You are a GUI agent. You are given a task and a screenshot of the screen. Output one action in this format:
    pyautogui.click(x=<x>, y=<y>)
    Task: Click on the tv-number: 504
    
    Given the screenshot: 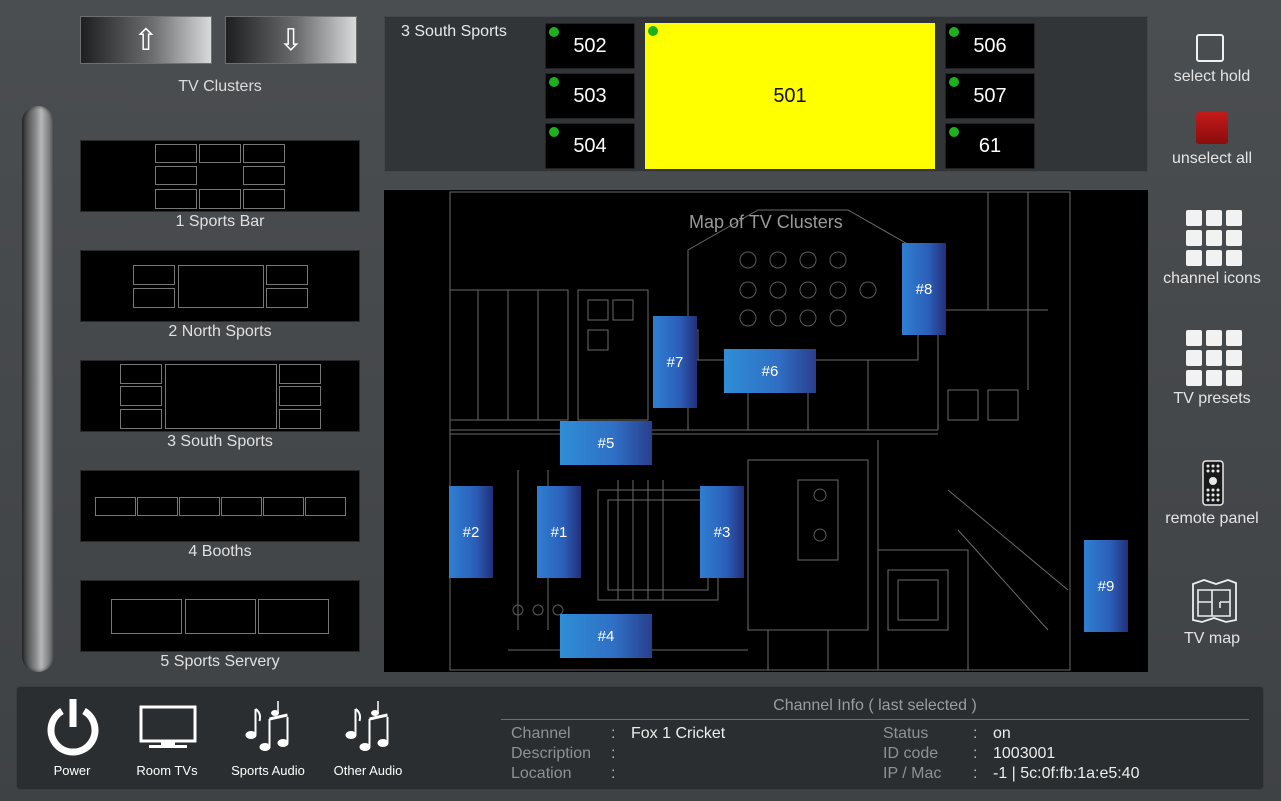 What is the action you would take?
    pyautogui.click(x=590, y=145)
    